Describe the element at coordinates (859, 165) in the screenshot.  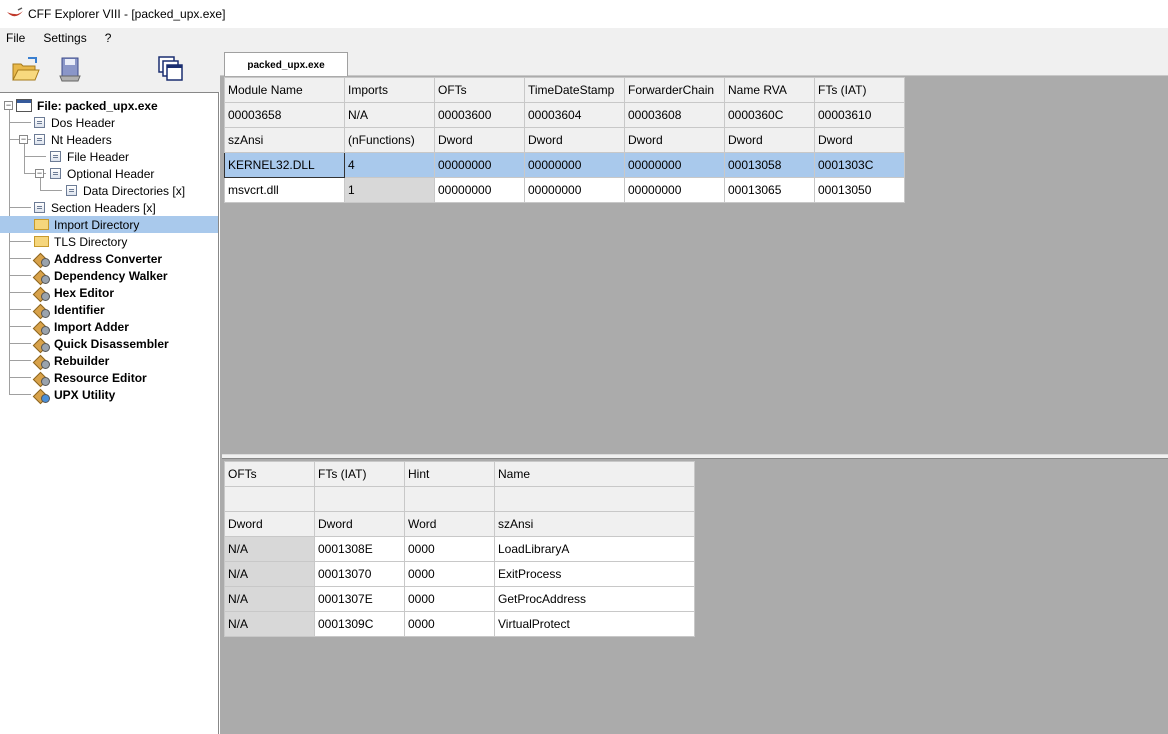
I see `table-cell: 0001303C` at that location.